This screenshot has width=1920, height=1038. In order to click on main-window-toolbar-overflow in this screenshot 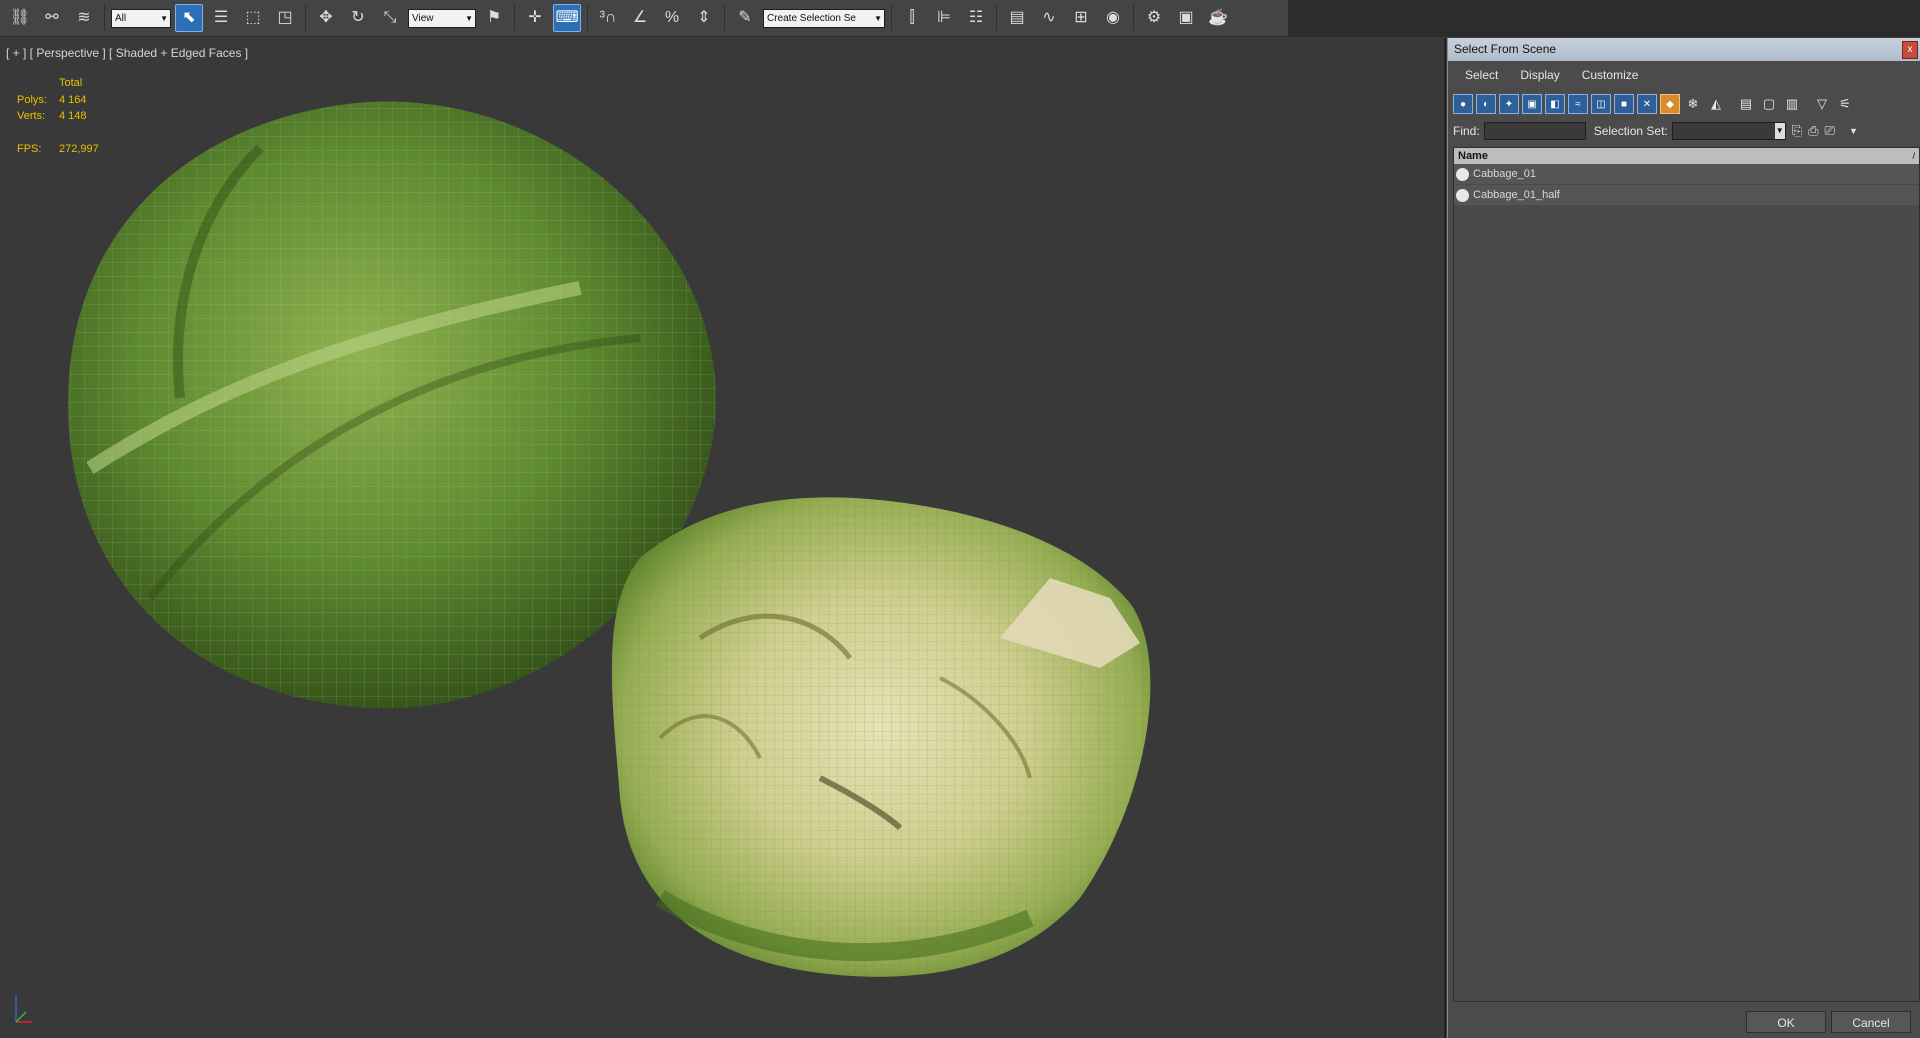, I will do `click(1604, 18)`.